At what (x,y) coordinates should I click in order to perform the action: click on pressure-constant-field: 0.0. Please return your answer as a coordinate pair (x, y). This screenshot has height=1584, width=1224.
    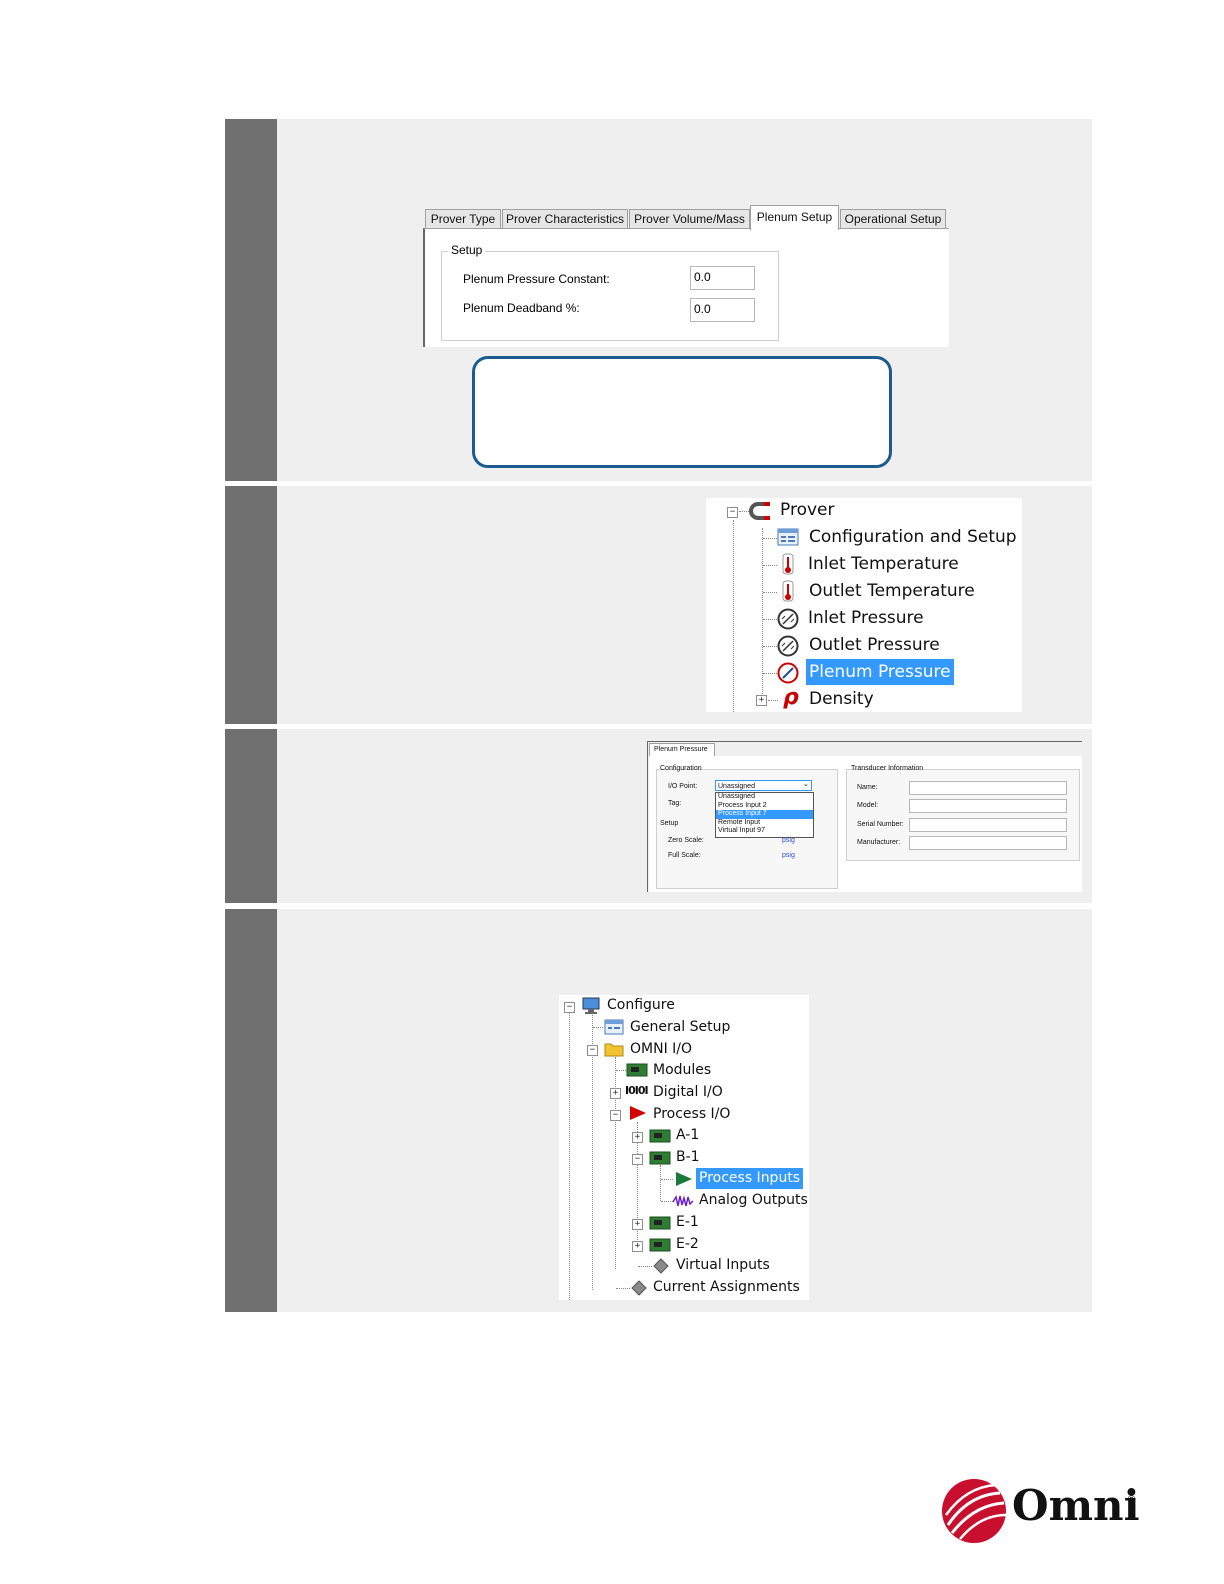
    Looking at the image, I should click on (722, 278).